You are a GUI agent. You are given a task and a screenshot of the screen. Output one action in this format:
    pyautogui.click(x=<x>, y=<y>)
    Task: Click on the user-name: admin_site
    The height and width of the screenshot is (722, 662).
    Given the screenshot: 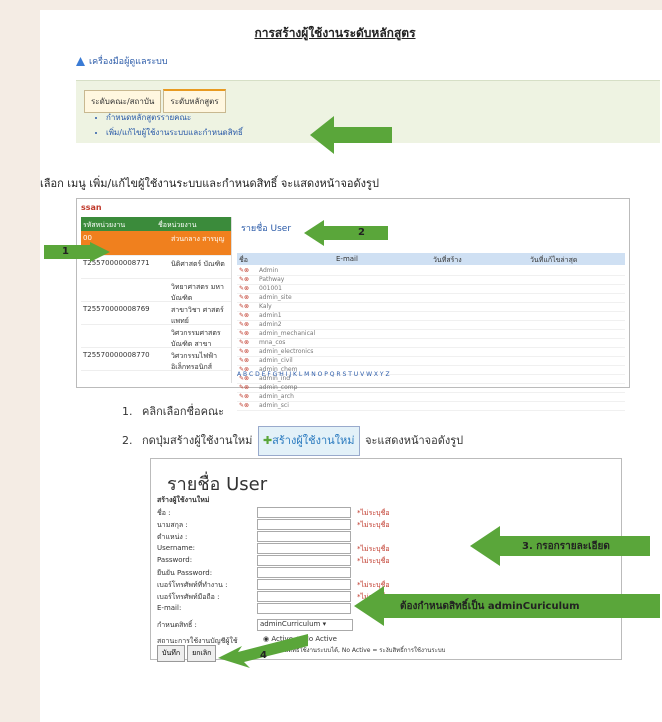 What is the action you would take?
    pyautogui.click(x=275, y=297)
    